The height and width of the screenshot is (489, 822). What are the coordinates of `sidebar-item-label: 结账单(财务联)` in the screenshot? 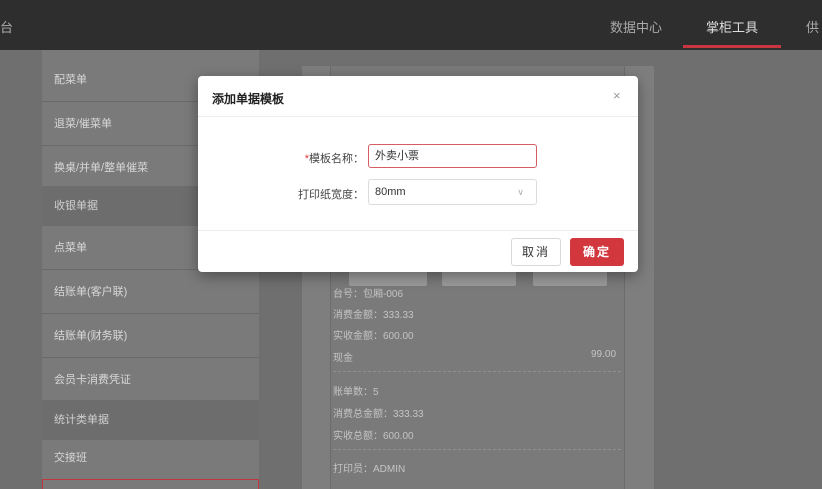 It's located at (91, 336).